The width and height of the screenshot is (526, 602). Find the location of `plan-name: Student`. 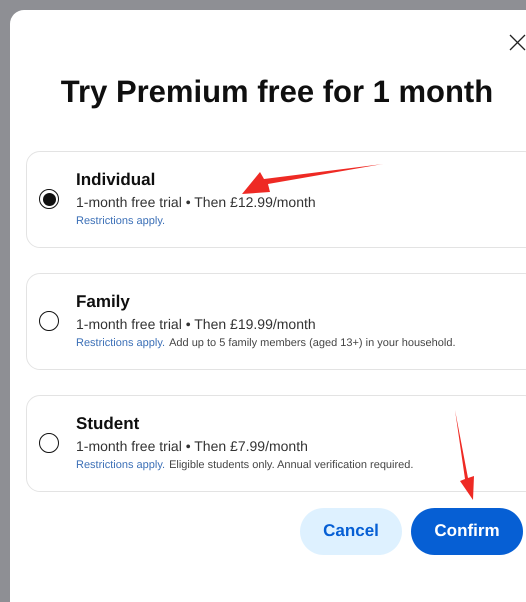

plan-name: Student is located at coordinates (108, 424).